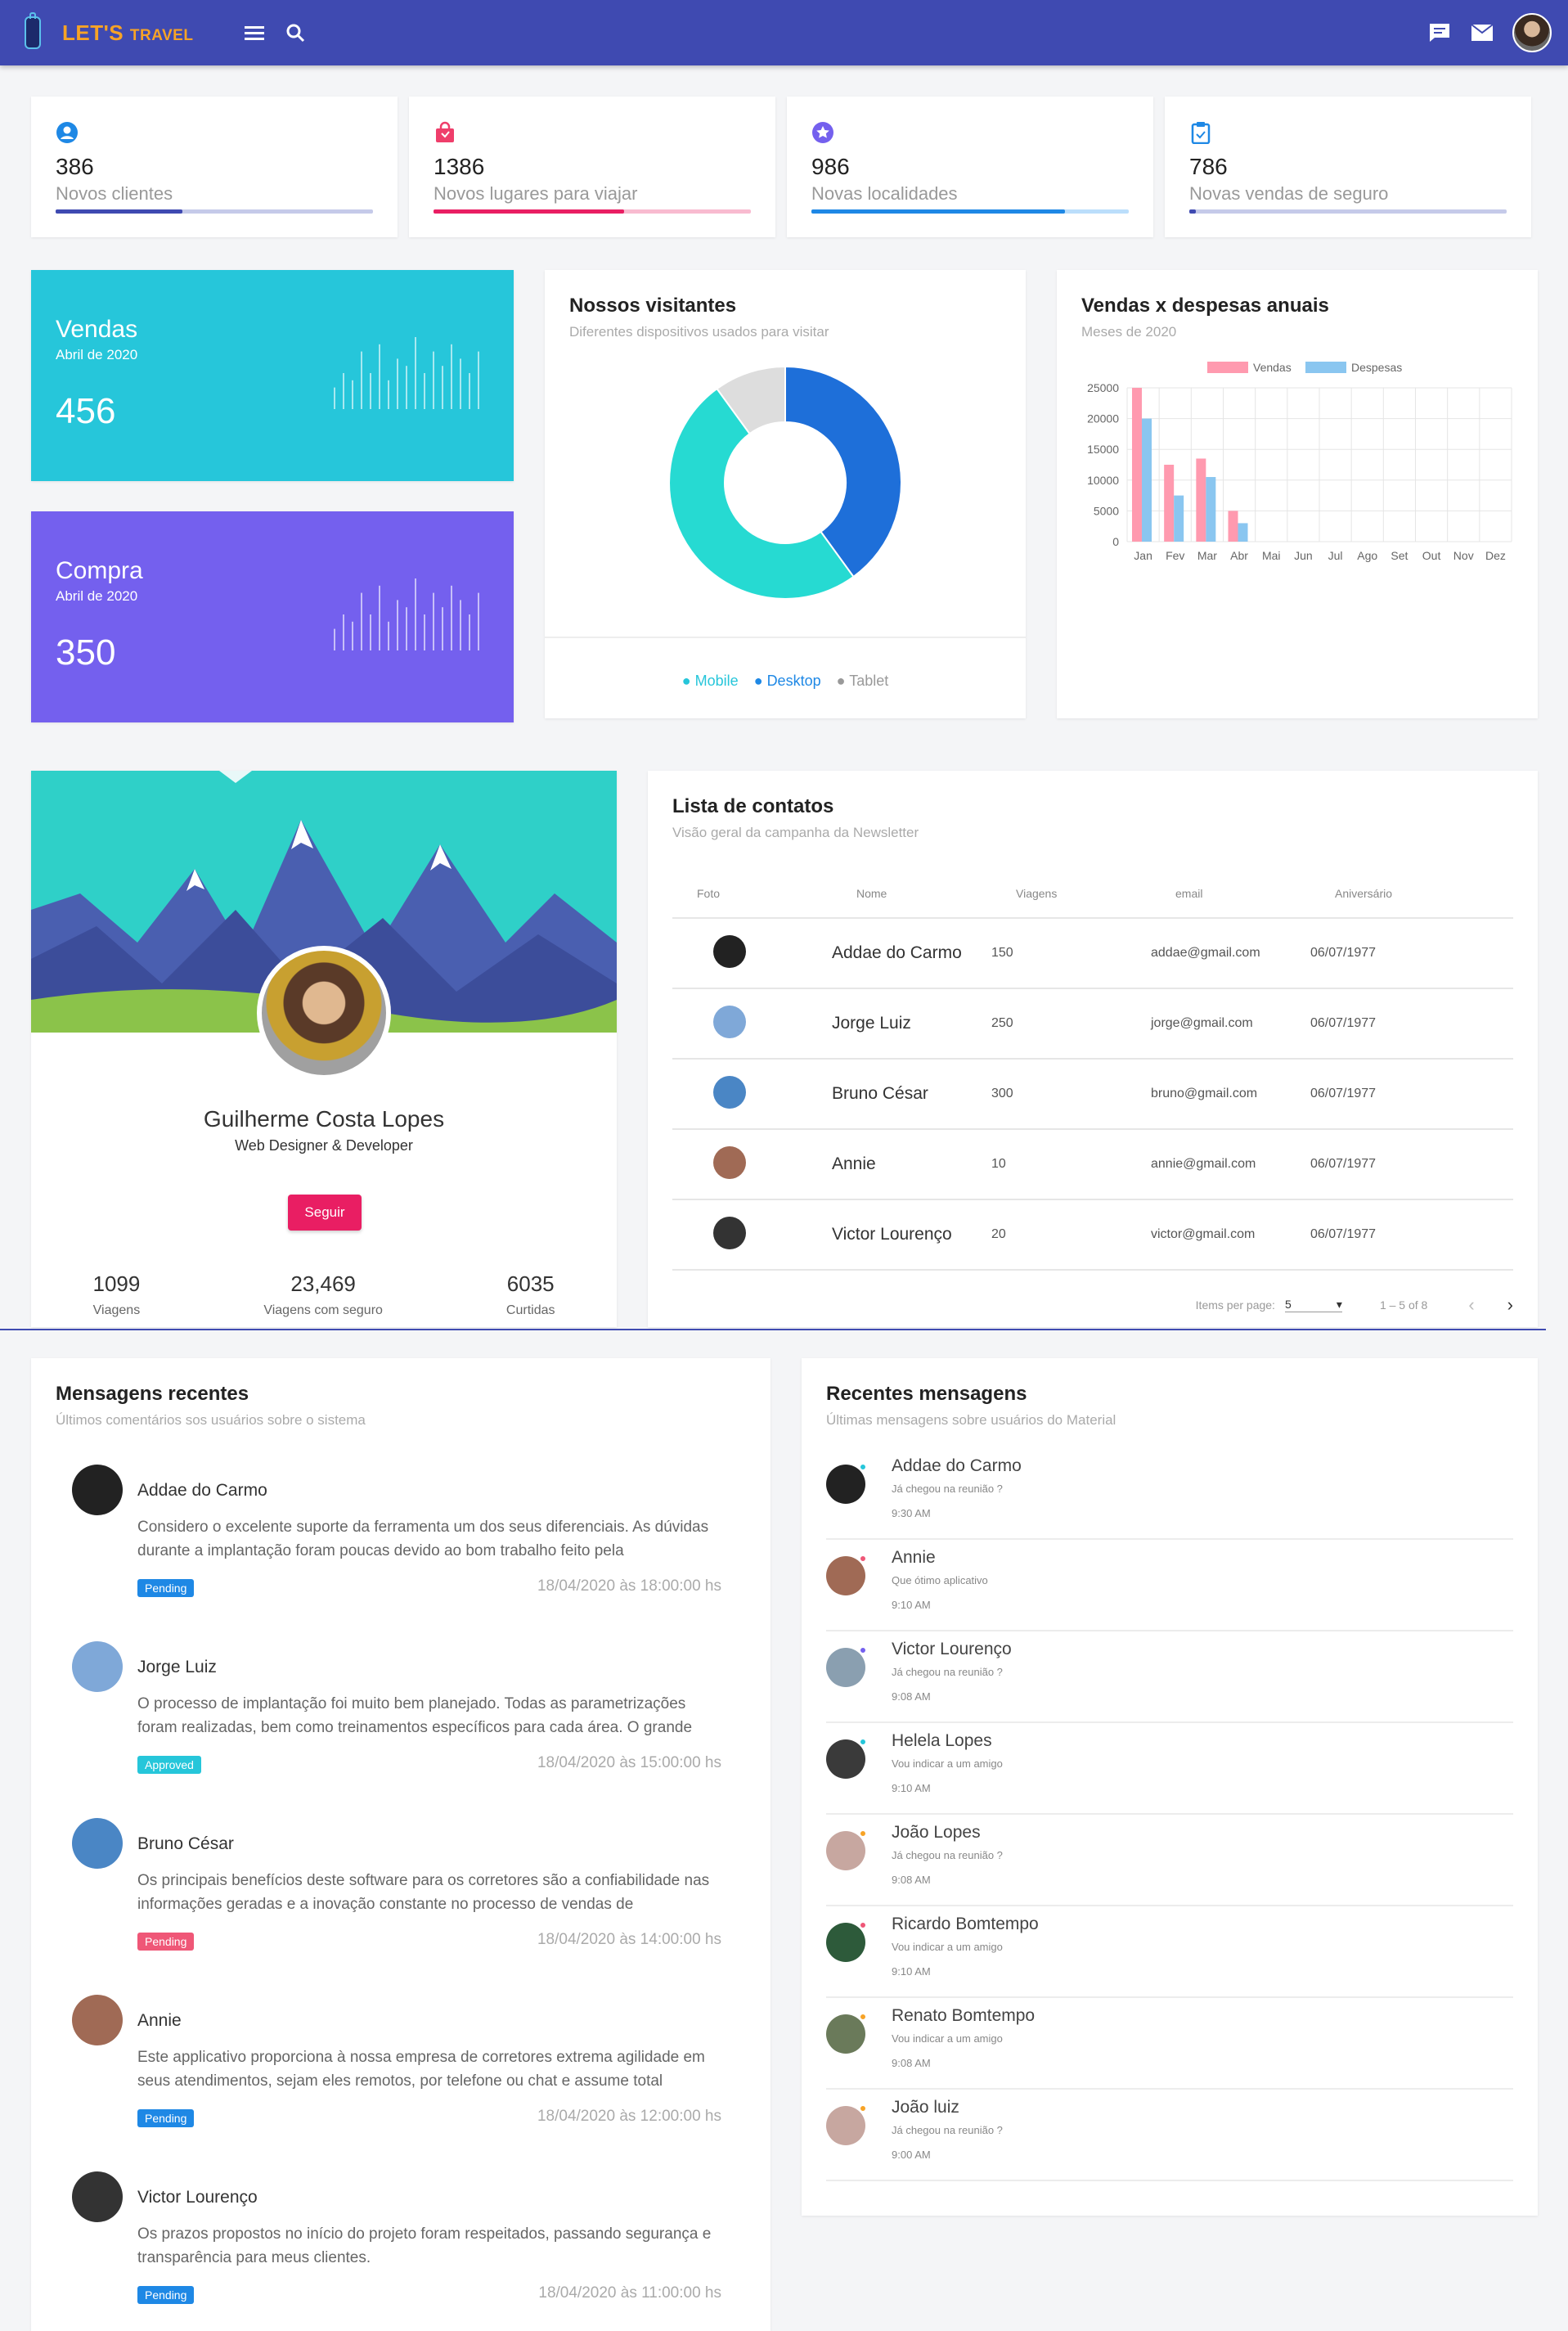 The width and height of the screenshot is (1568, 2331). Describe the element at coordinates (863, 681) in the screenshot. I see `legend-tablet: ● Tablet` at that location.